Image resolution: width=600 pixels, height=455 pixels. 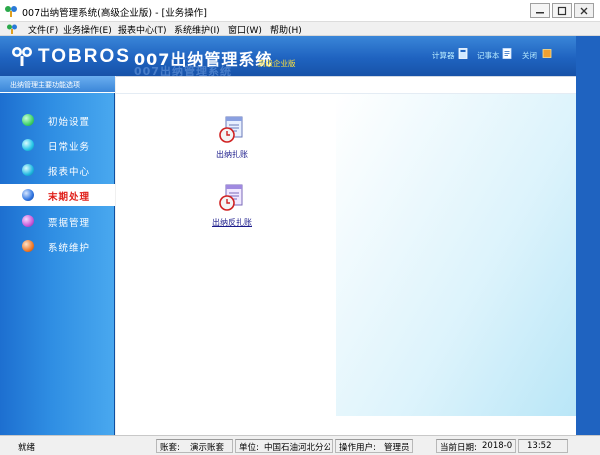 What do you see at coordinates (232, 222) in the screenshot?
I see `reopen-accounts-label: 出纳反扎账` at bounding box center [232, 222].